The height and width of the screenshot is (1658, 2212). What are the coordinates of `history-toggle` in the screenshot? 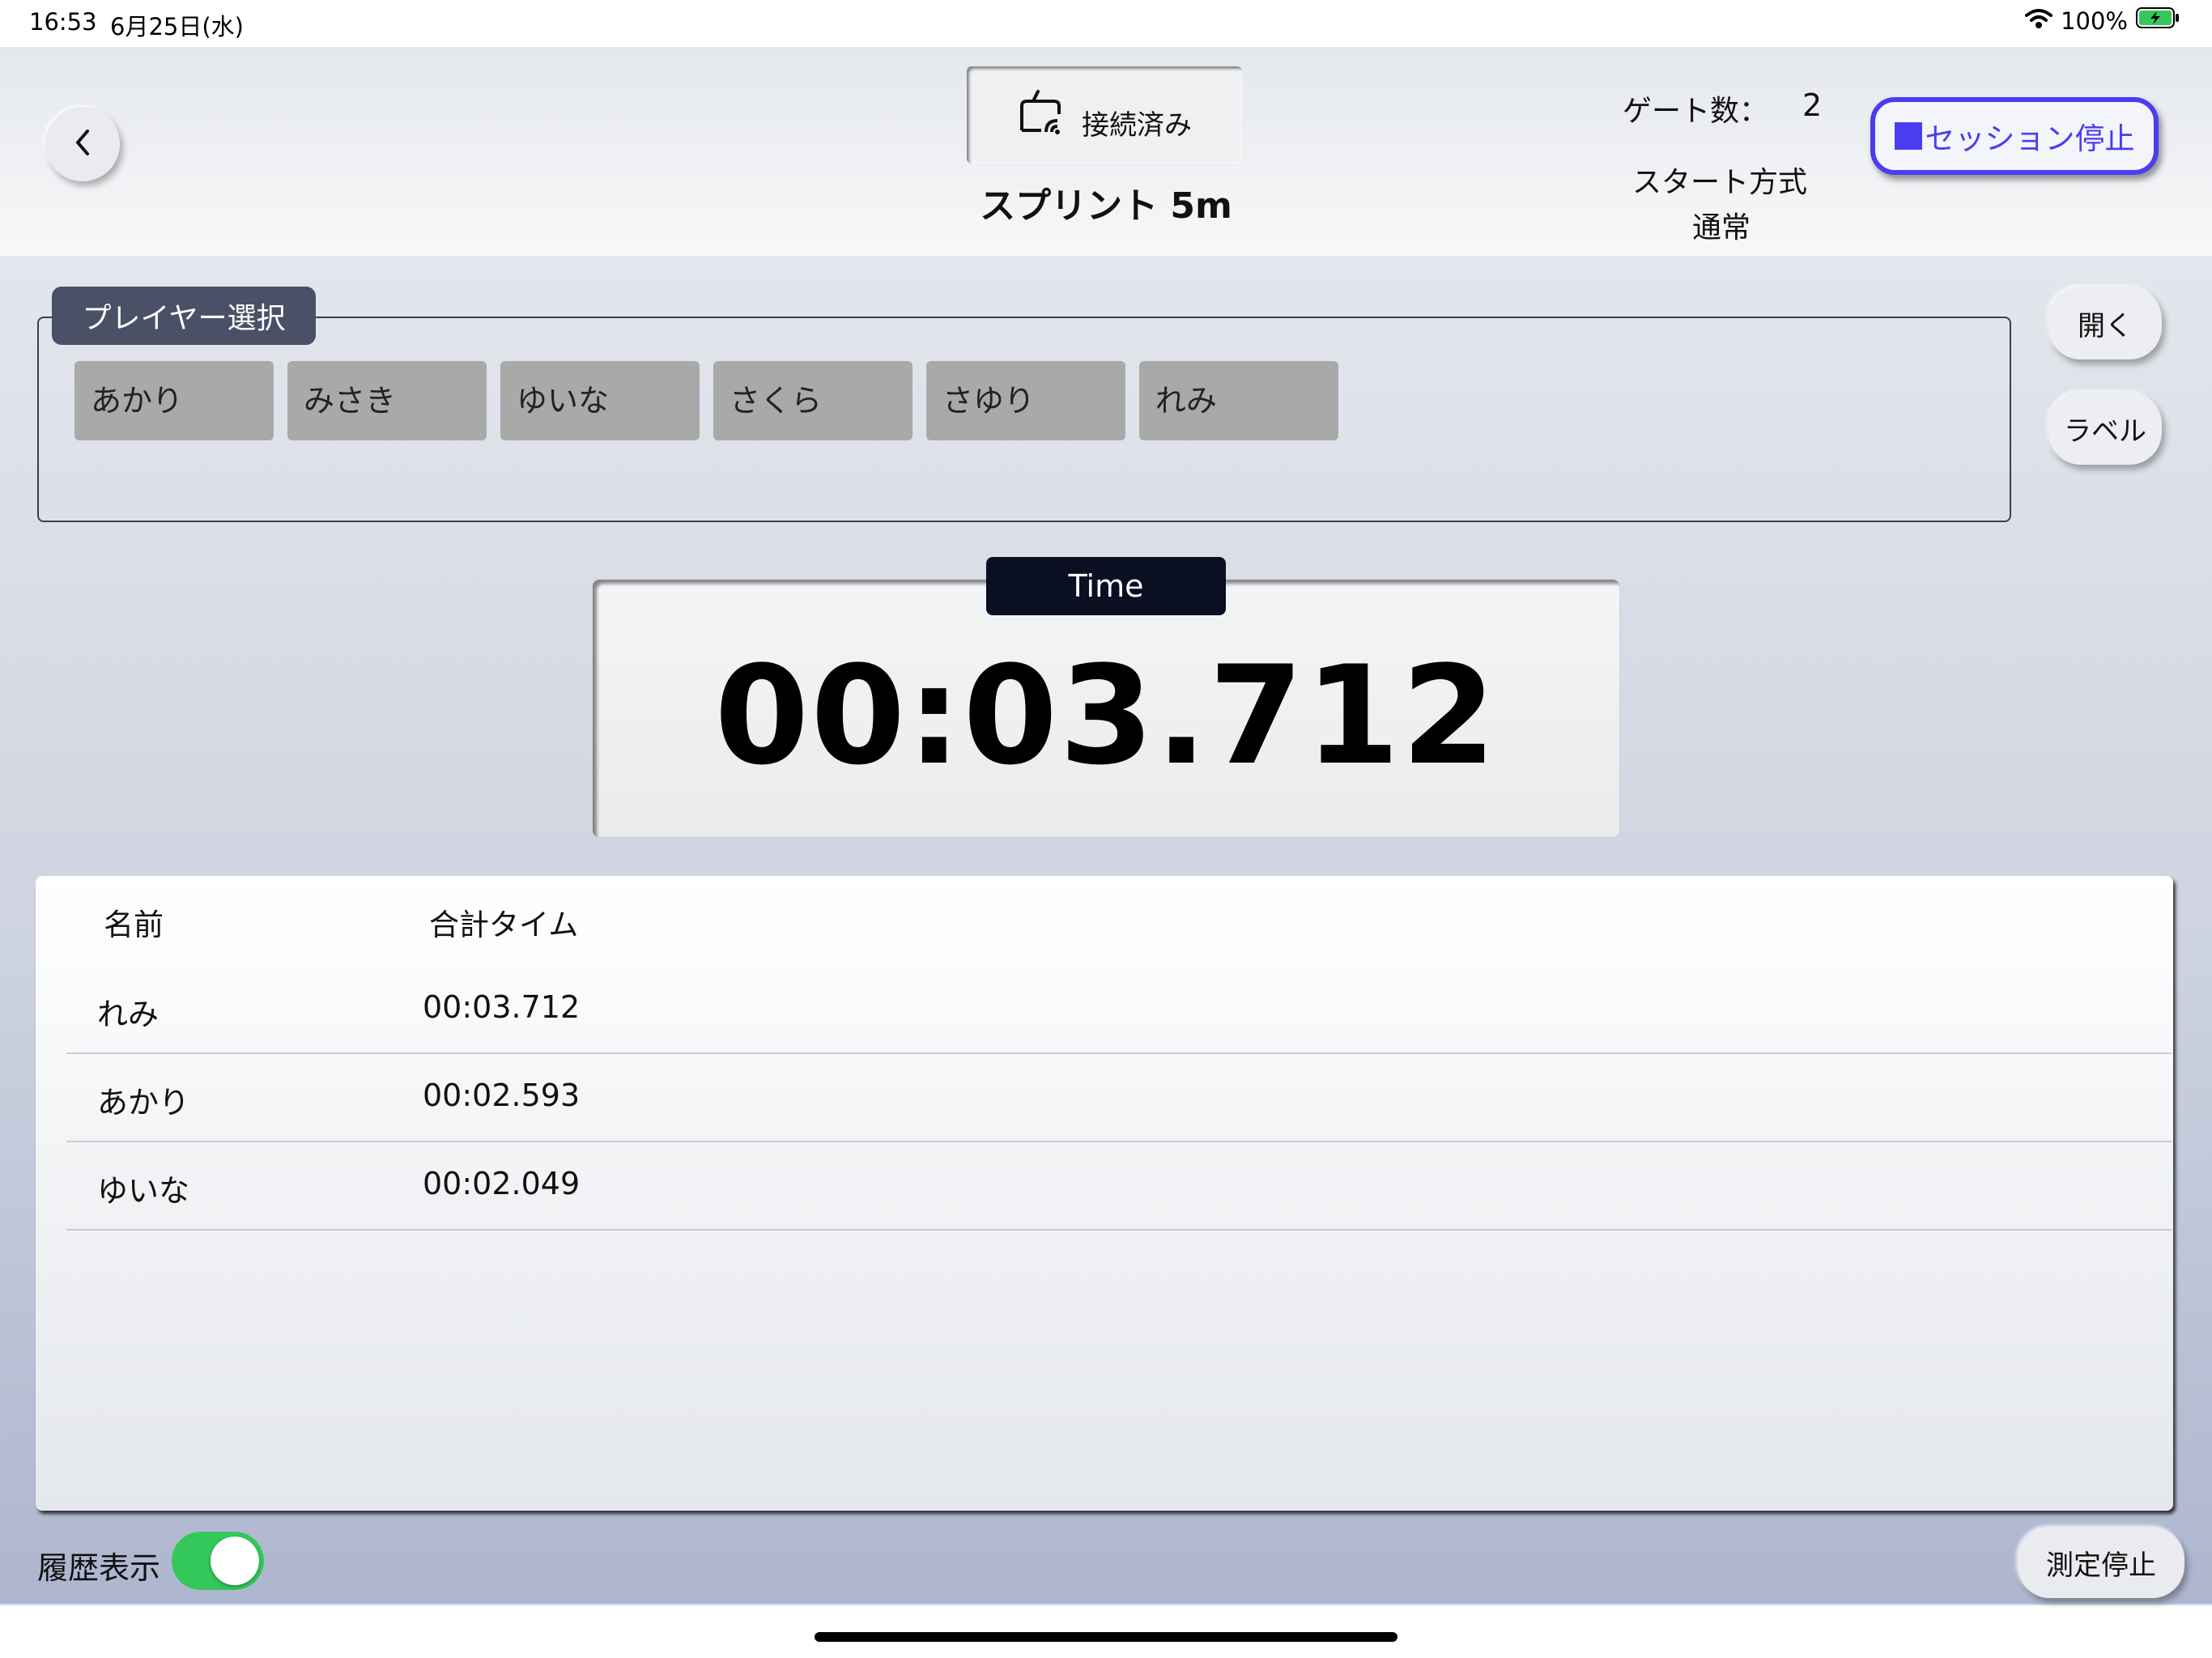 It's located at (218, 1561).